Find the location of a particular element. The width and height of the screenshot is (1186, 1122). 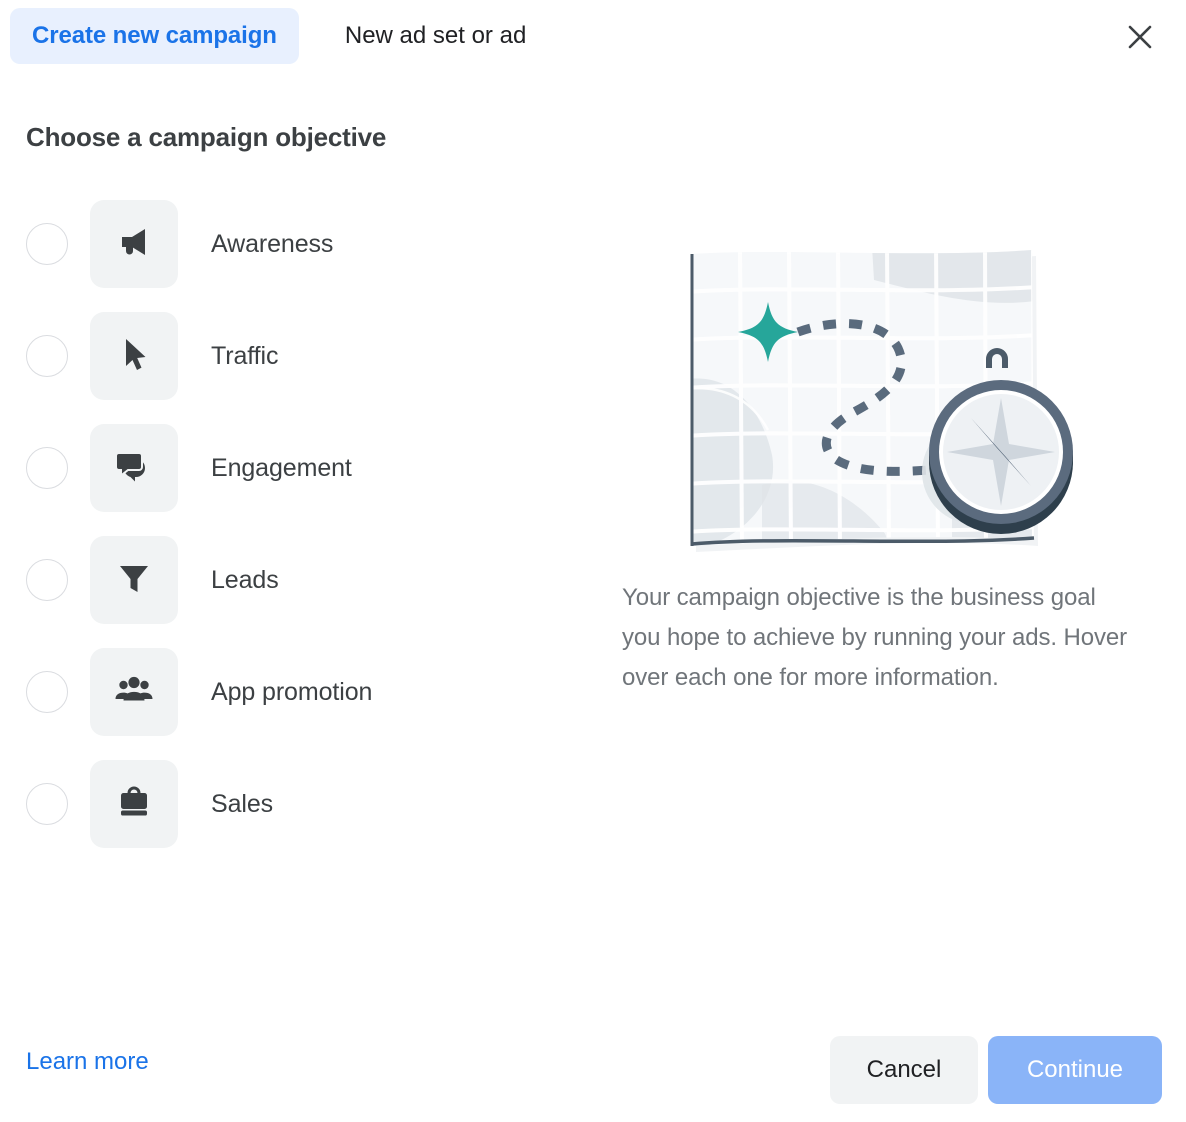

leads-icon-tile is located at coordinates (134, 580).